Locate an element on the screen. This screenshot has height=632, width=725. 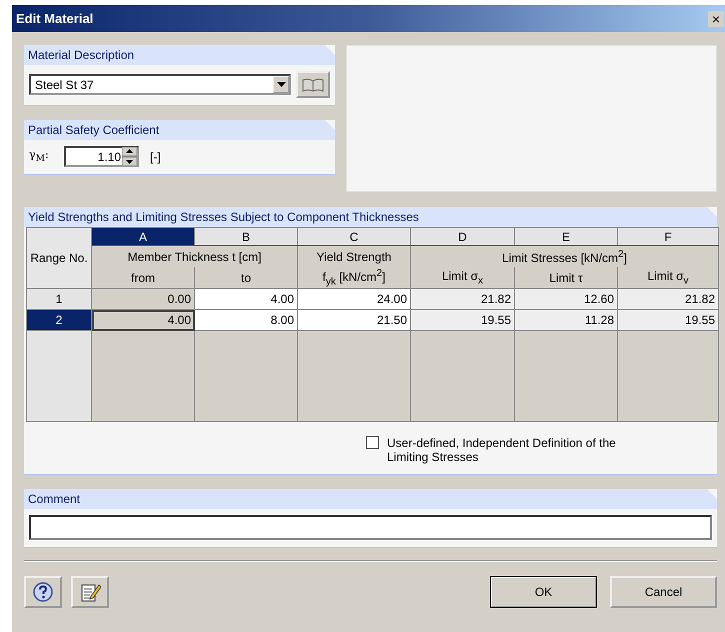
header-cell: from is located at coordinates (143, 277).